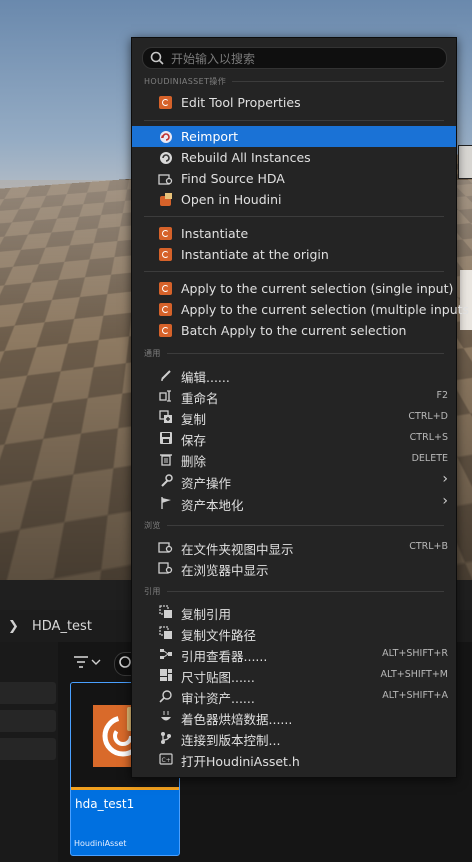 The image size is (472, 862). What do you see at coordinates (415, 653) in the screenshot?
I see `menu-item-shortcut: ALT+SHIFT+R` at bounding box center [415, 653].